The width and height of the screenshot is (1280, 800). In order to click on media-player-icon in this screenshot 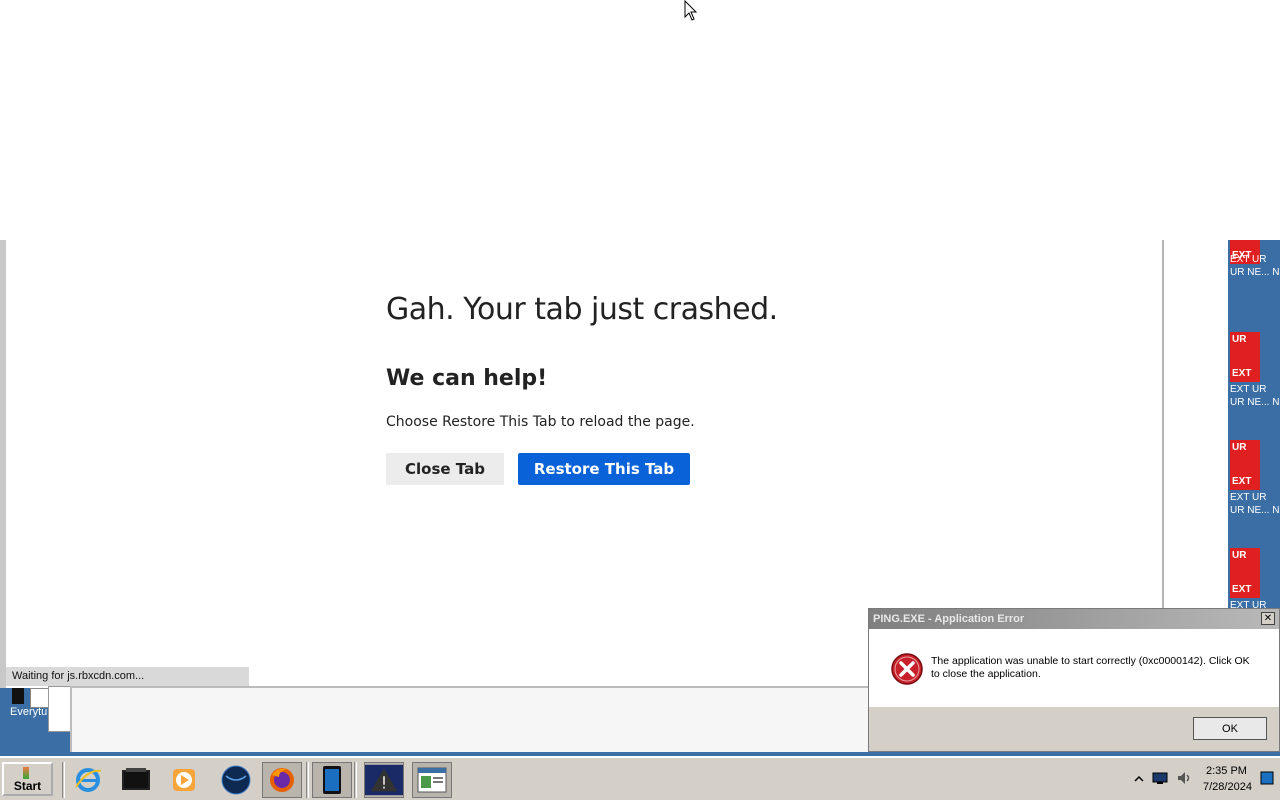, I will do `click(184, 780)`.